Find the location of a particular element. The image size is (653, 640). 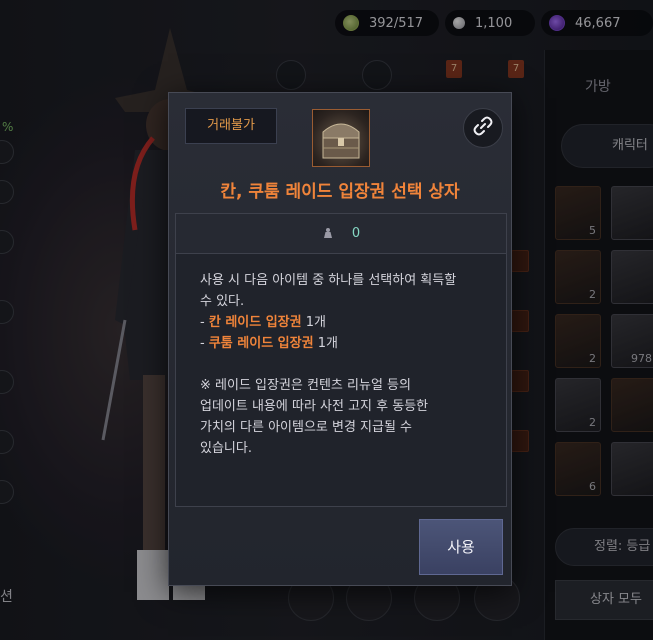

notice-line: 있습니다. is located at coordinates (226, 448).